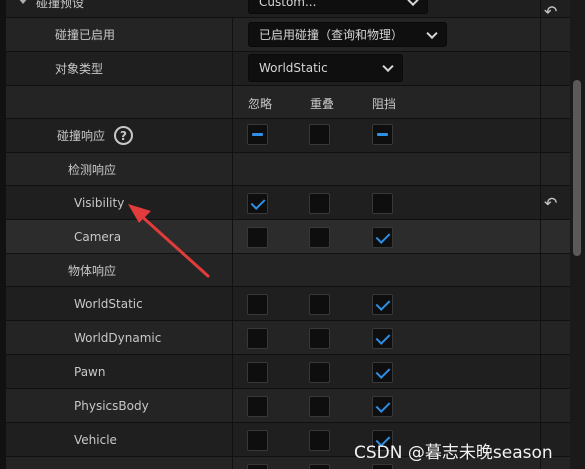 The image size is (585, 469). What do you see at coordinates (453, 453) in the screenshot?
I see `watermark: CSDN @暮志未晚season` at bounding box center [453, 453].